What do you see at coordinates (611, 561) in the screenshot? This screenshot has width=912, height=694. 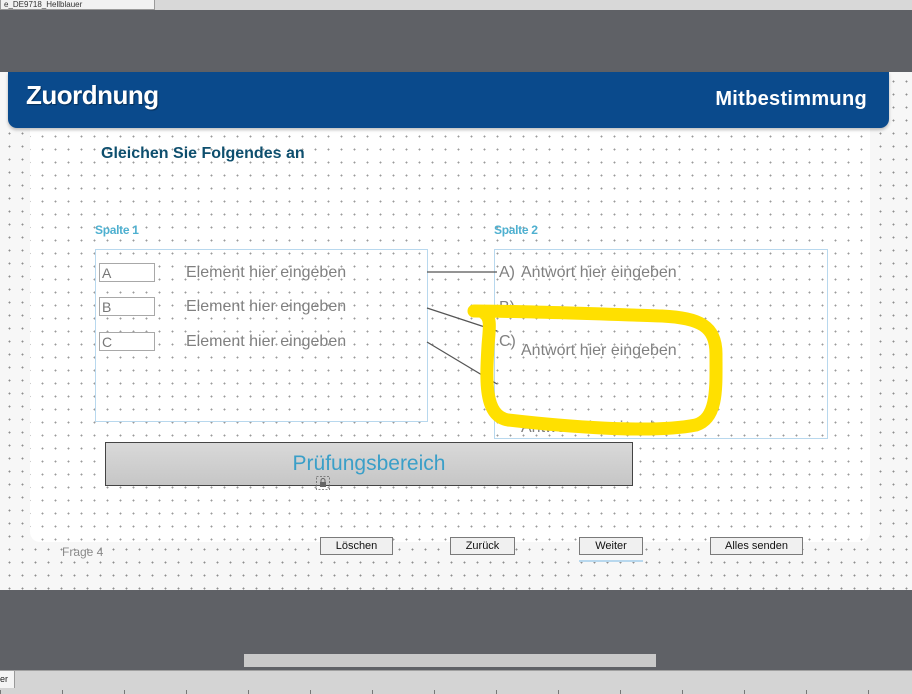 I see `next-button-focus-indicator` at bounding box center [611, 561].